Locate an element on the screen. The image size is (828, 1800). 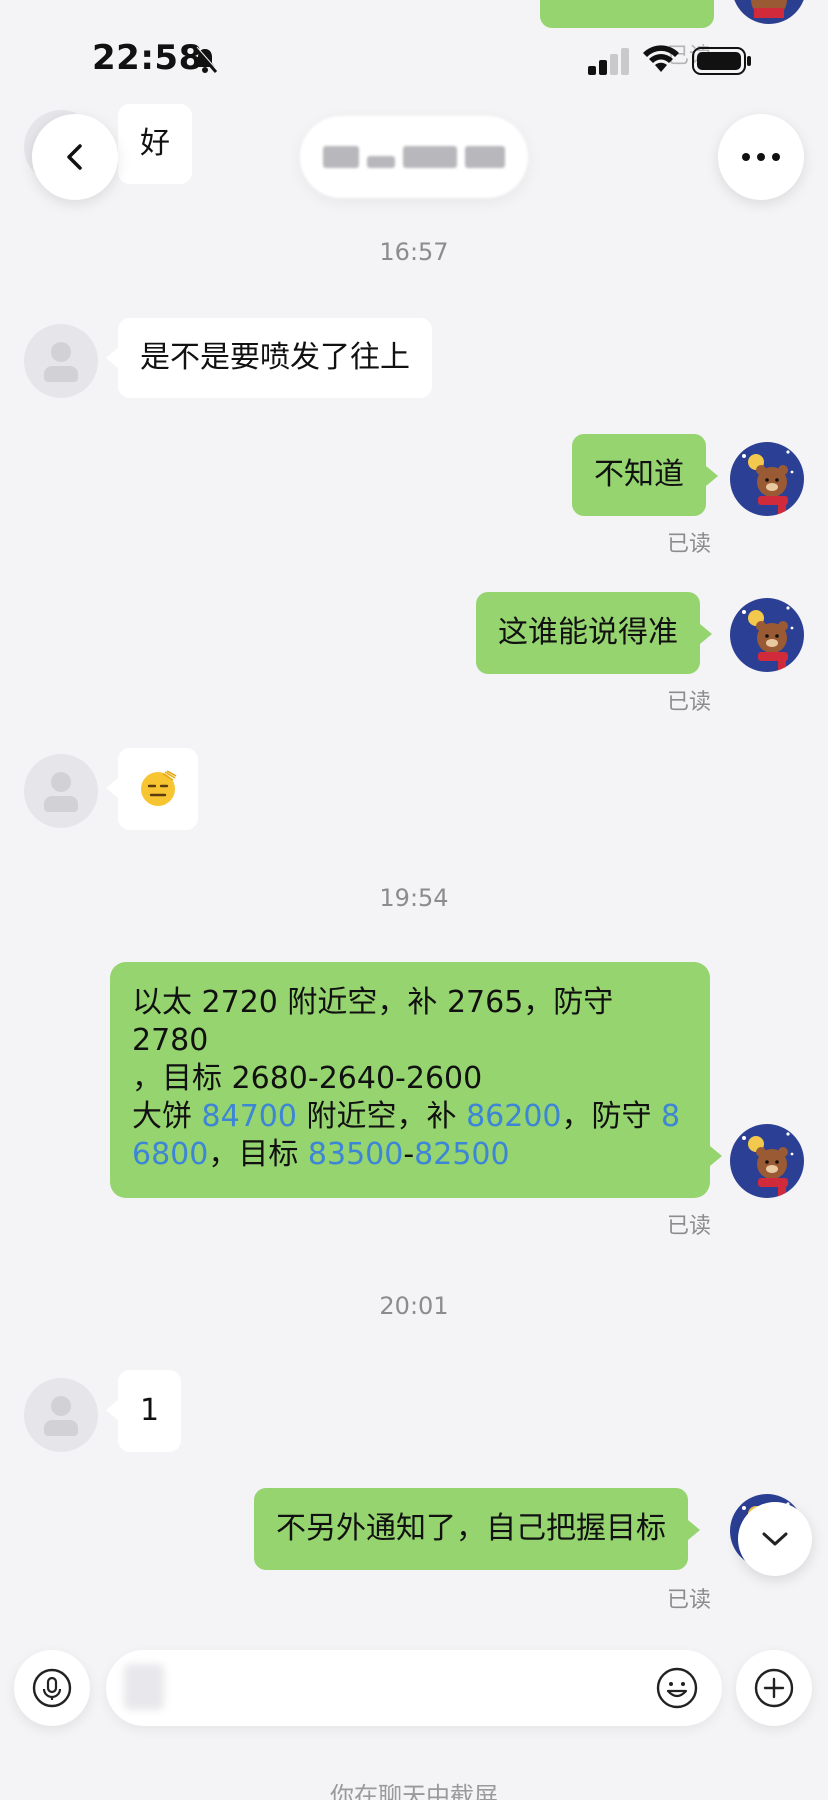
chevron-left-icon is located at coordinates (74, 157).